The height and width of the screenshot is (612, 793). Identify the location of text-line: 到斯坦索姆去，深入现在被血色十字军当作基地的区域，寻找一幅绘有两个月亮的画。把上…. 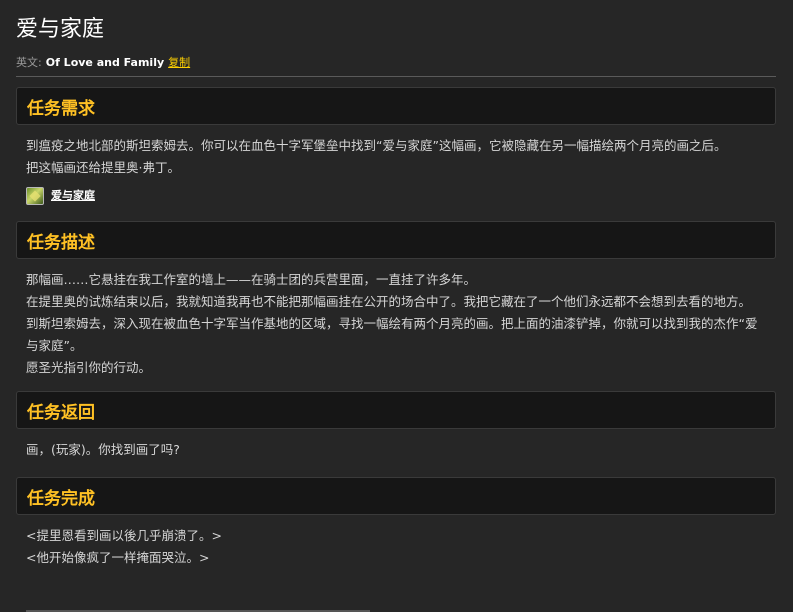
(392, 334).